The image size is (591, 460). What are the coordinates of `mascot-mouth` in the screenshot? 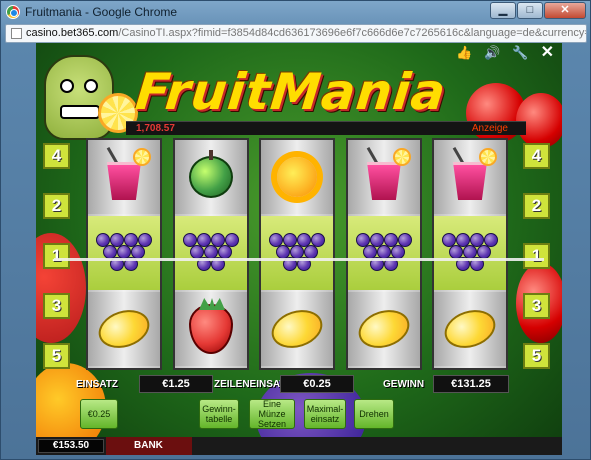 It's located at (80, 112).